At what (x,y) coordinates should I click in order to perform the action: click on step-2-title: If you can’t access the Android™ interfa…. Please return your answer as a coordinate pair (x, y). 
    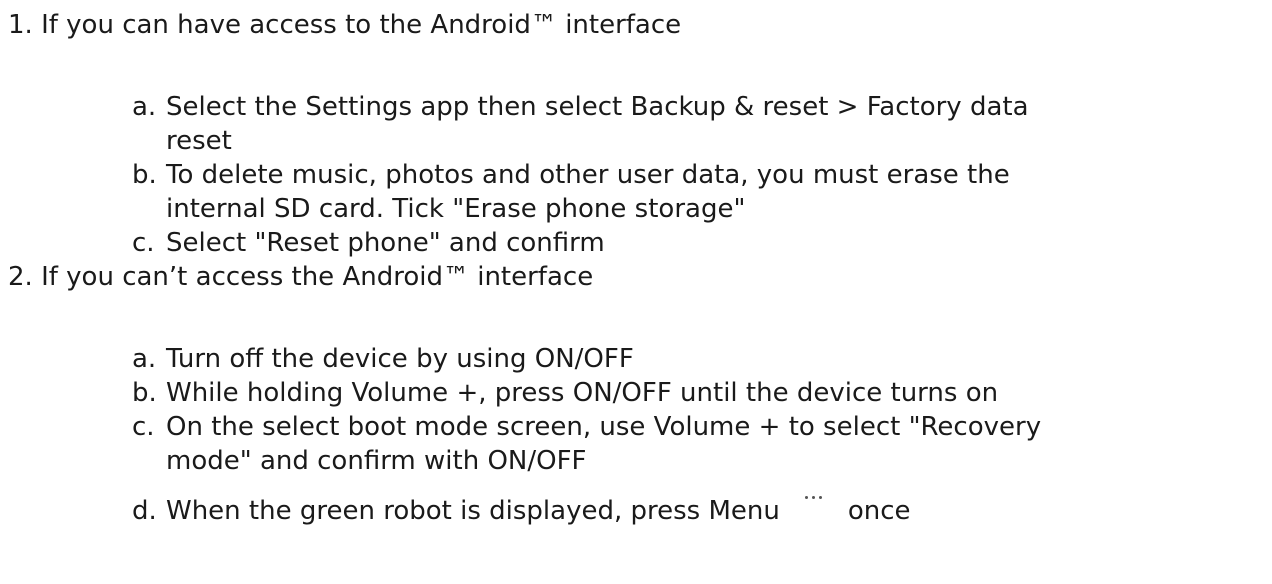
    Looking at the image, I should click on (317, 277).